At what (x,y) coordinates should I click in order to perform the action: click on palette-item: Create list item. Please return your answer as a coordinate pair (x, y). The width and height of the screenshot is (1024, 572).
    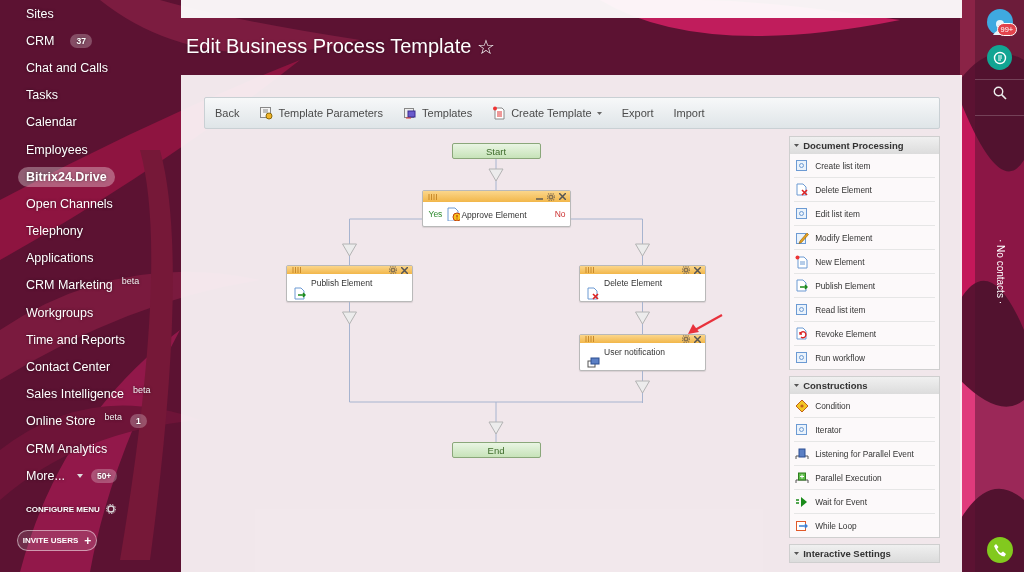
    Looking at the image, I should click on (864, 166).